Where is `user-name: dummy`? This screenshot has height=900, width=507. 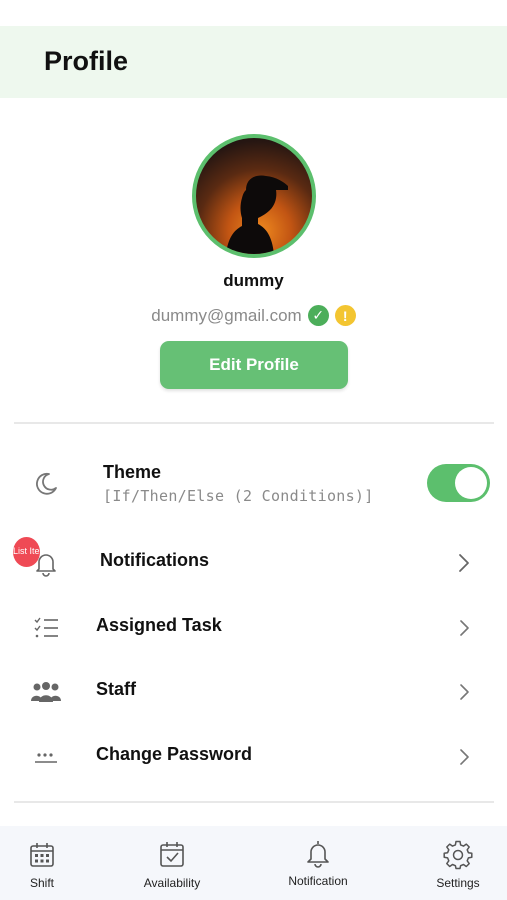 user-name: dummy is located at coordinates (253, 280).